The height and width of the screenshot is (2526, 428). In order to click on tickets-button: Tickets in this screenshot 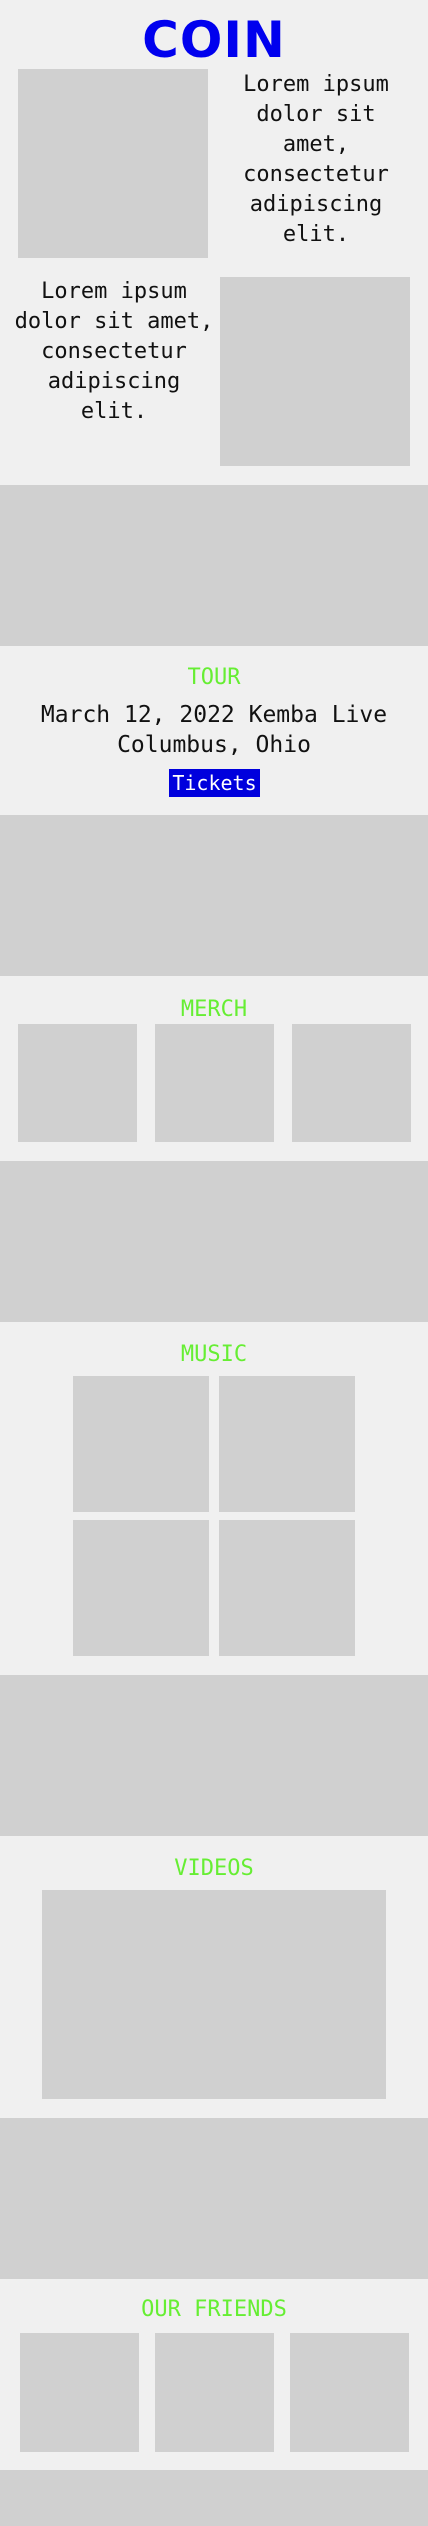, I will do `click(214, 783)`.